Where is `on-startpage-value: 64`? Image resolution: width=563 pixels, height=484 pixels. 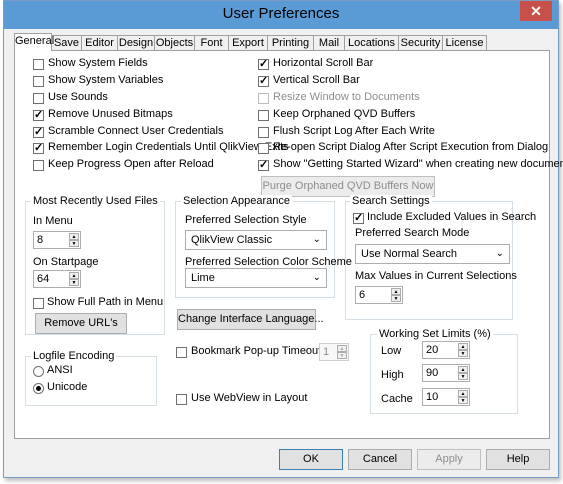 on-startpage-value: 64 is located at coordinates (43, 279).